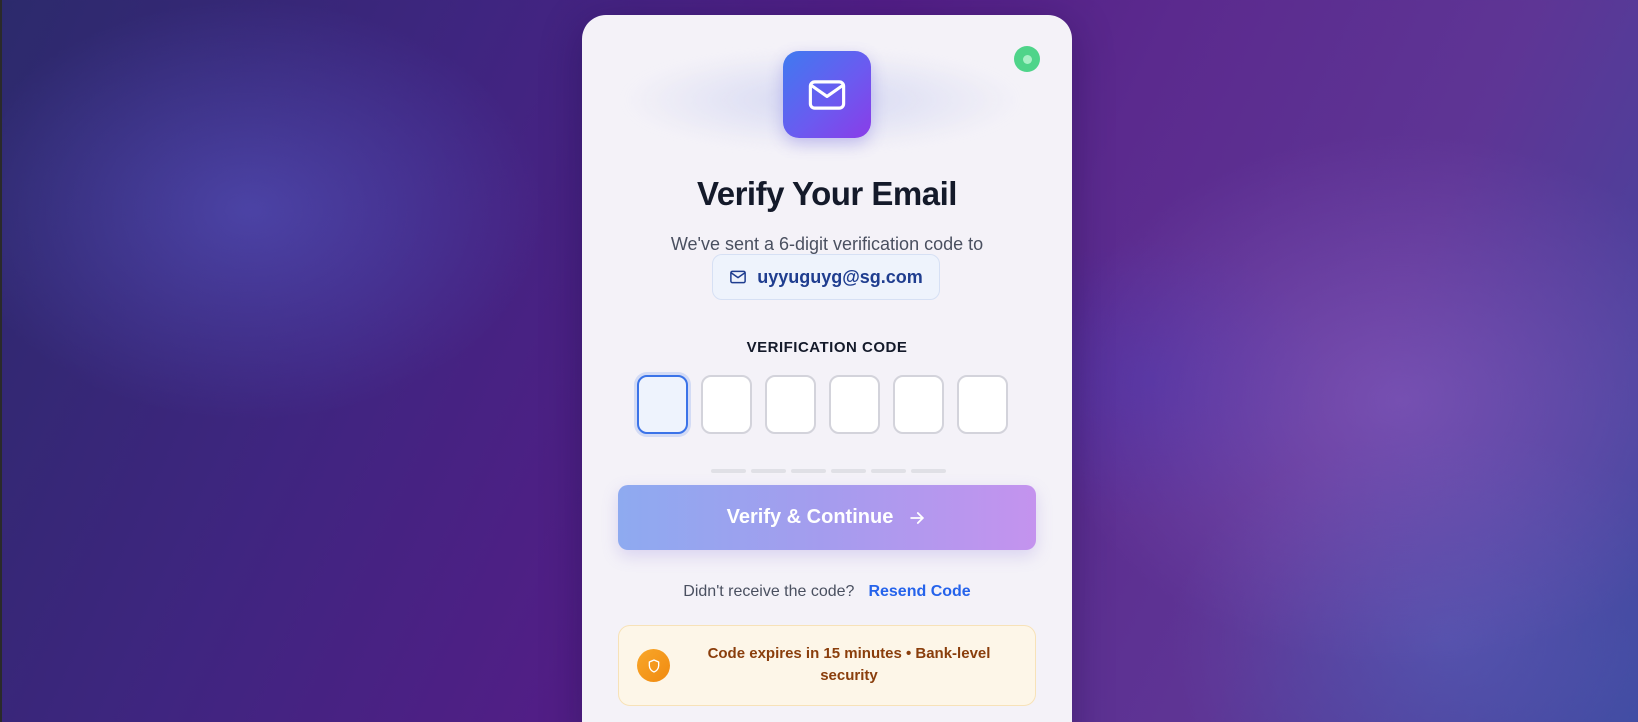  What do you see at coordinates (919, 591) in the screenshot?
I see `resend-code-link: Resend Code` at bounding box center [919, 591].